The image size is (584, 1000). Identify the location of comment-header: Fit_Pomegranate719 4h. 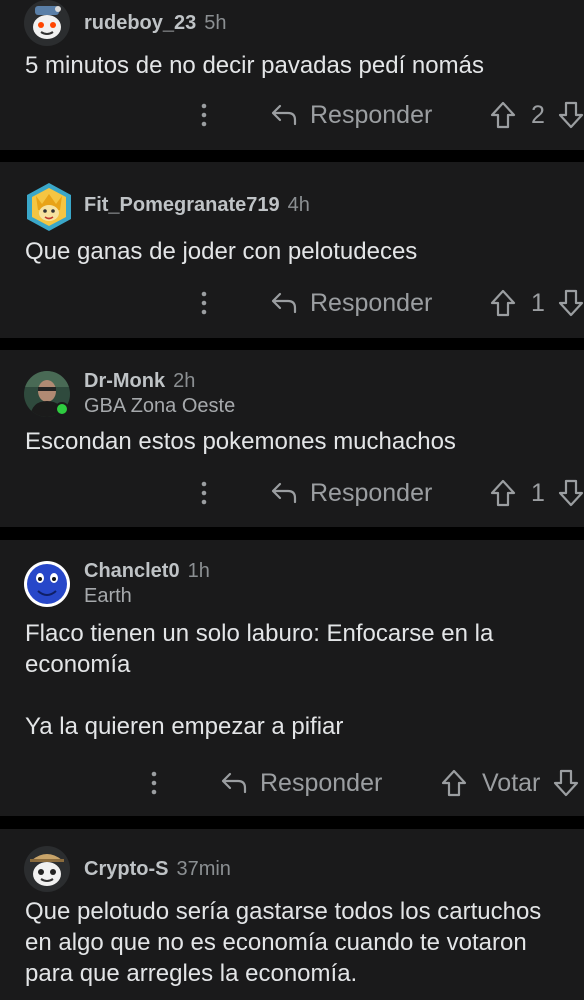
(167, 206).